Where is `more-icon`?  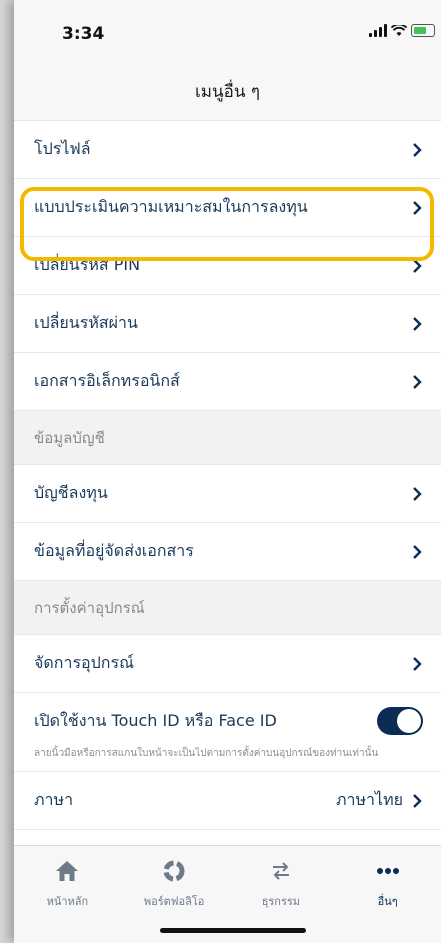
more-icon is located at coordinates (388, 871).